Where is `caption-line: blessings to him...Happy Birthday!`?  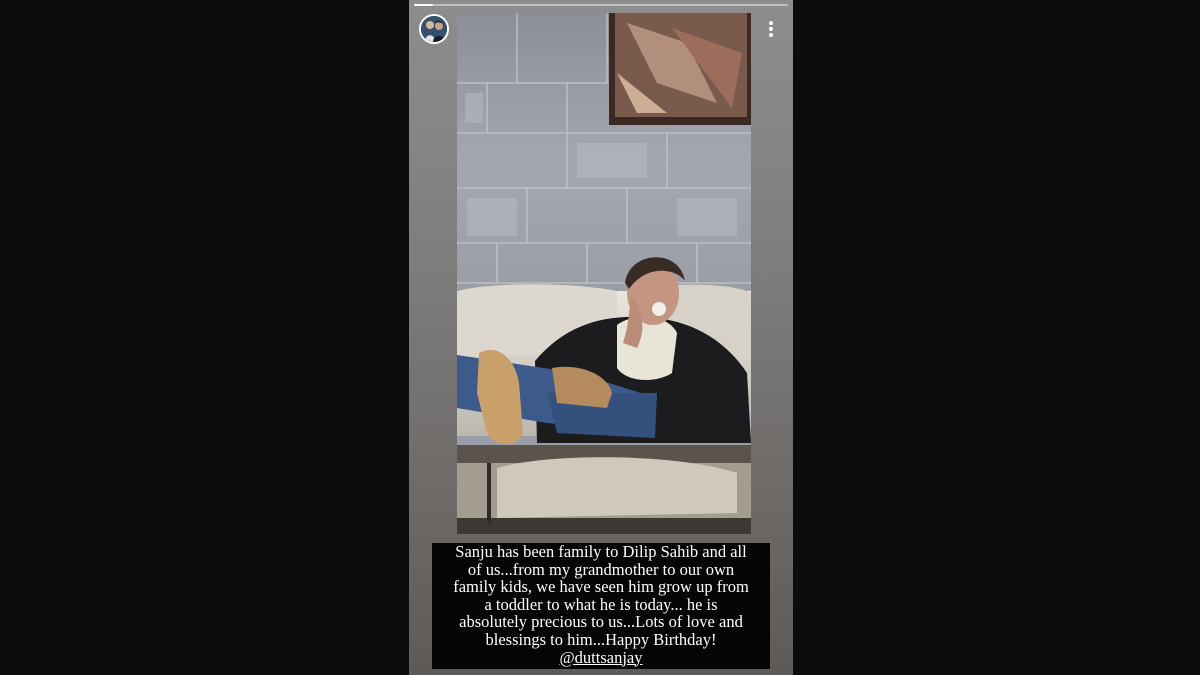
caption-line: blessings to him...Happy Birthday! is located at coordinates (601, 639).